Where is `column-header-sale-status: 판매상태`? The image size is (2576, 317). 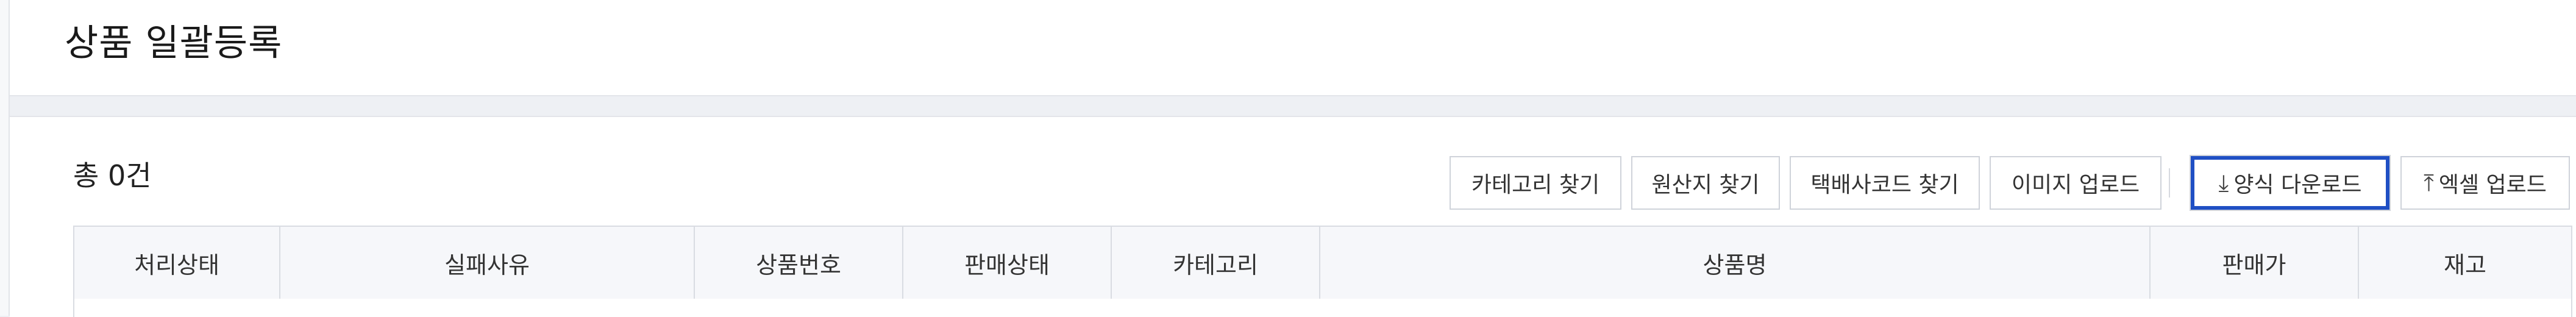
column-header-sale-status: 판매상태 is located at coordinates (1007, 263).